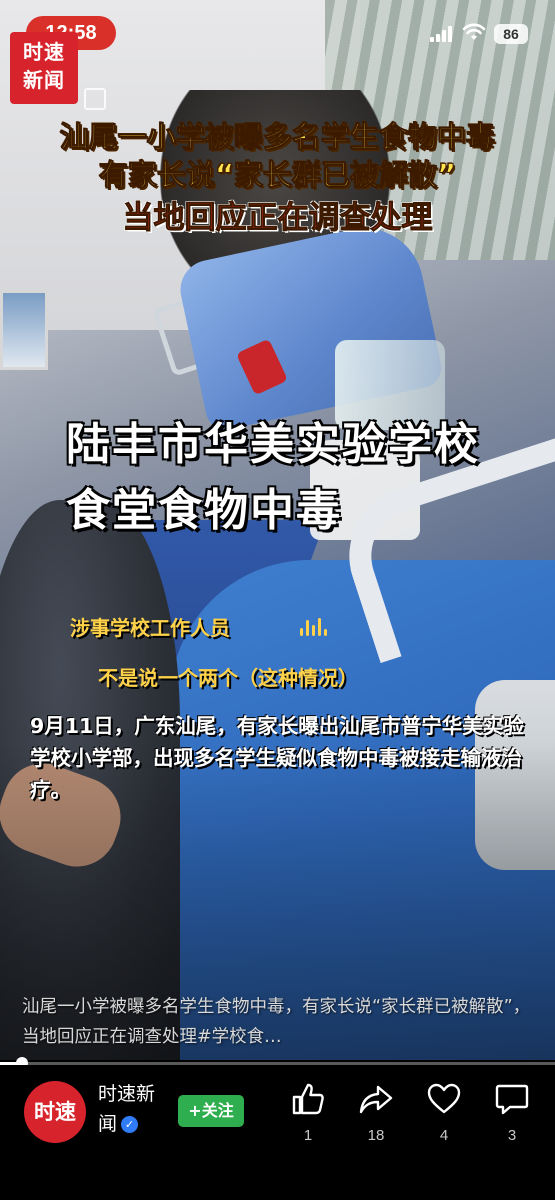 This screenshot has height=1200, width=555. I want to click on video-overlay-text: 陆丰市华美实验学校 食堂食物中毒, so click(301, 478).